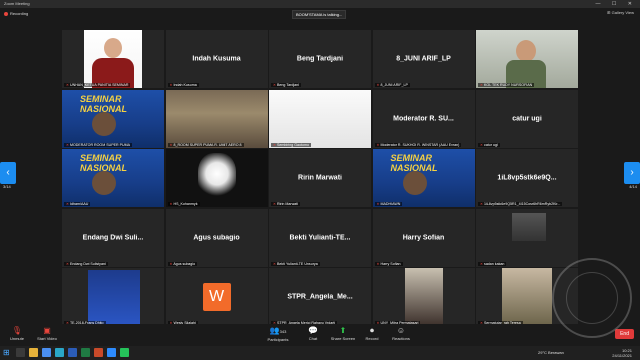 The width and height of the screenshot is (640, 360). Describe the element at coordinates (390, 204) in the screenshot. I see `participant-name: MADHIAWN` at that location.